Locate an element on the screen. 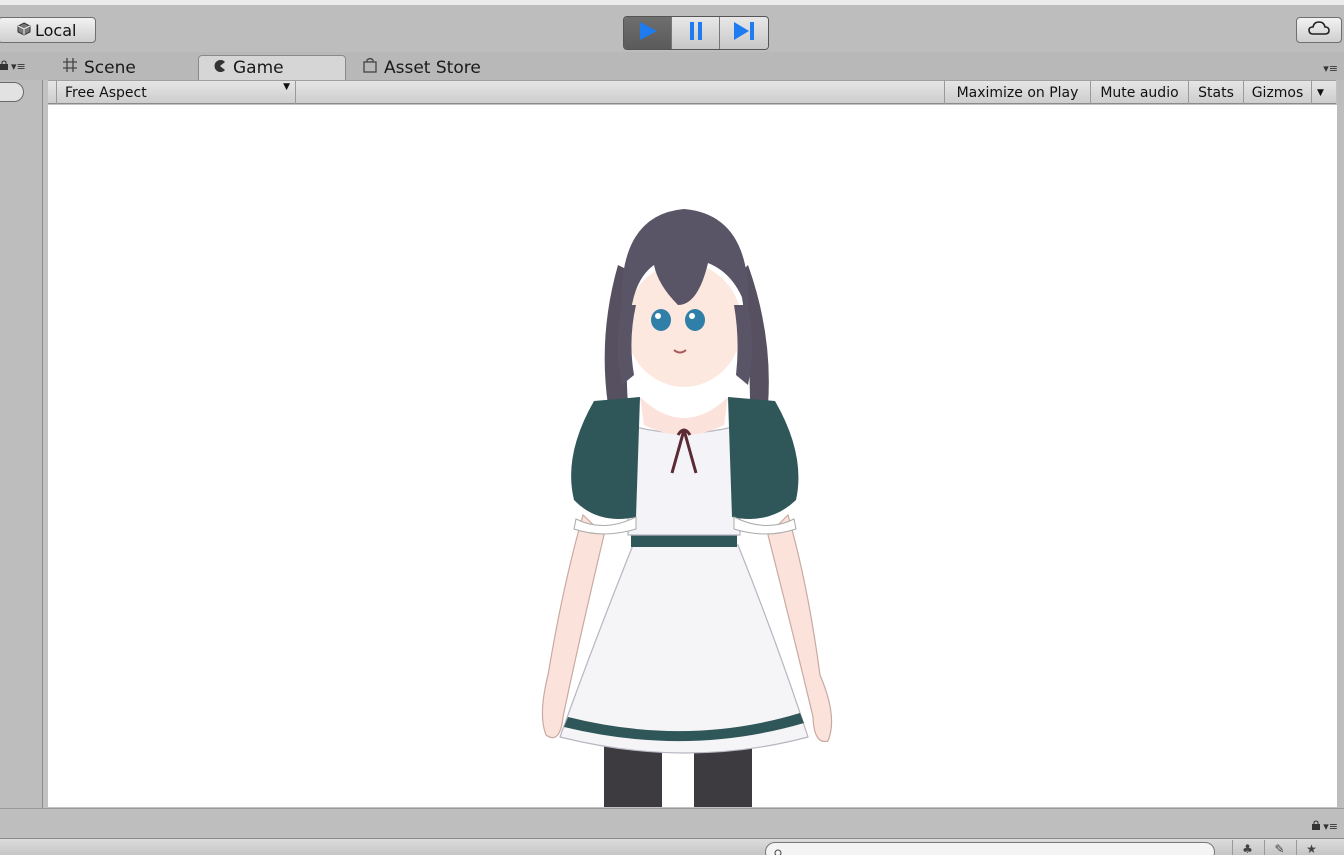 The image size is (1344, 855). project-search-input is located at coordinates (990, 848).